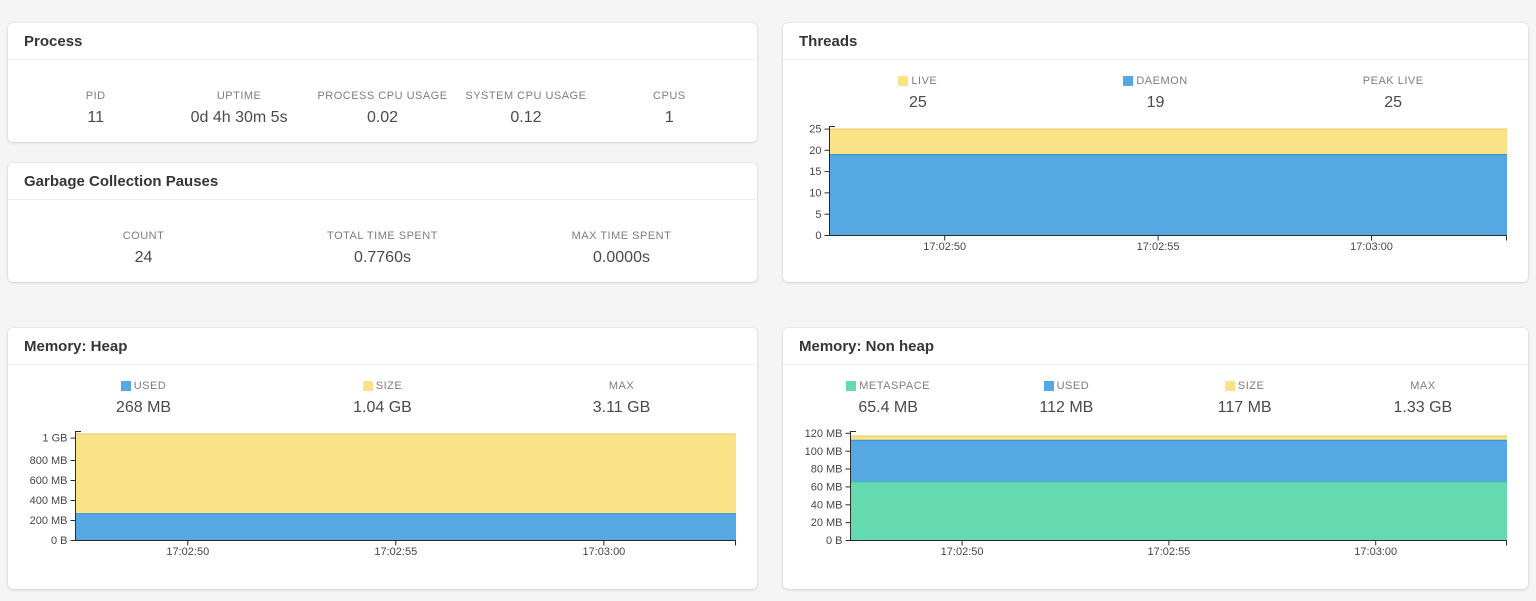 The height and width of the screenshot is (601, 1536). What do you see at coordinates (827, 470) in the screenshot?
I see `svg-text: 80 MB` at bounding box center [827, 470].